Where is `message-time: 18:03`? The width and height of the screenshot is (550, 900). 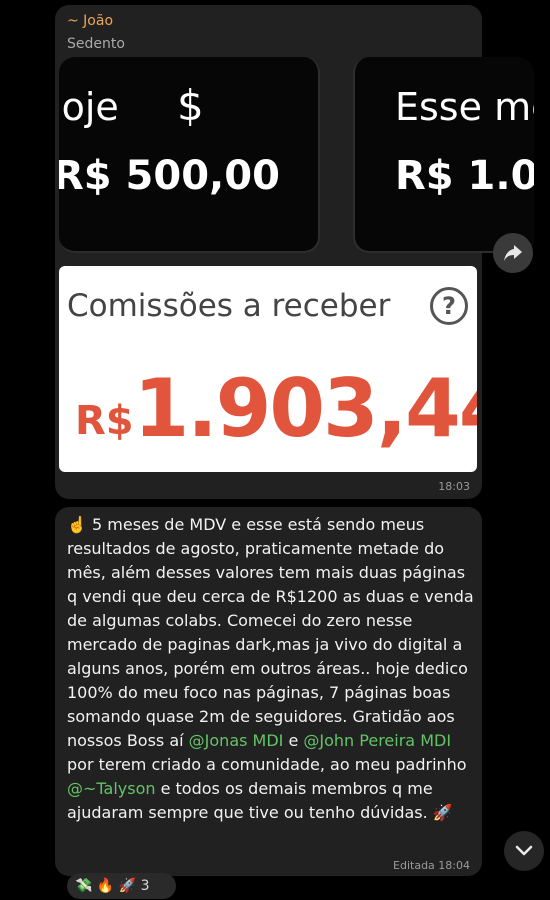 message-time: 18:03 is located at coordinates (454, 486).